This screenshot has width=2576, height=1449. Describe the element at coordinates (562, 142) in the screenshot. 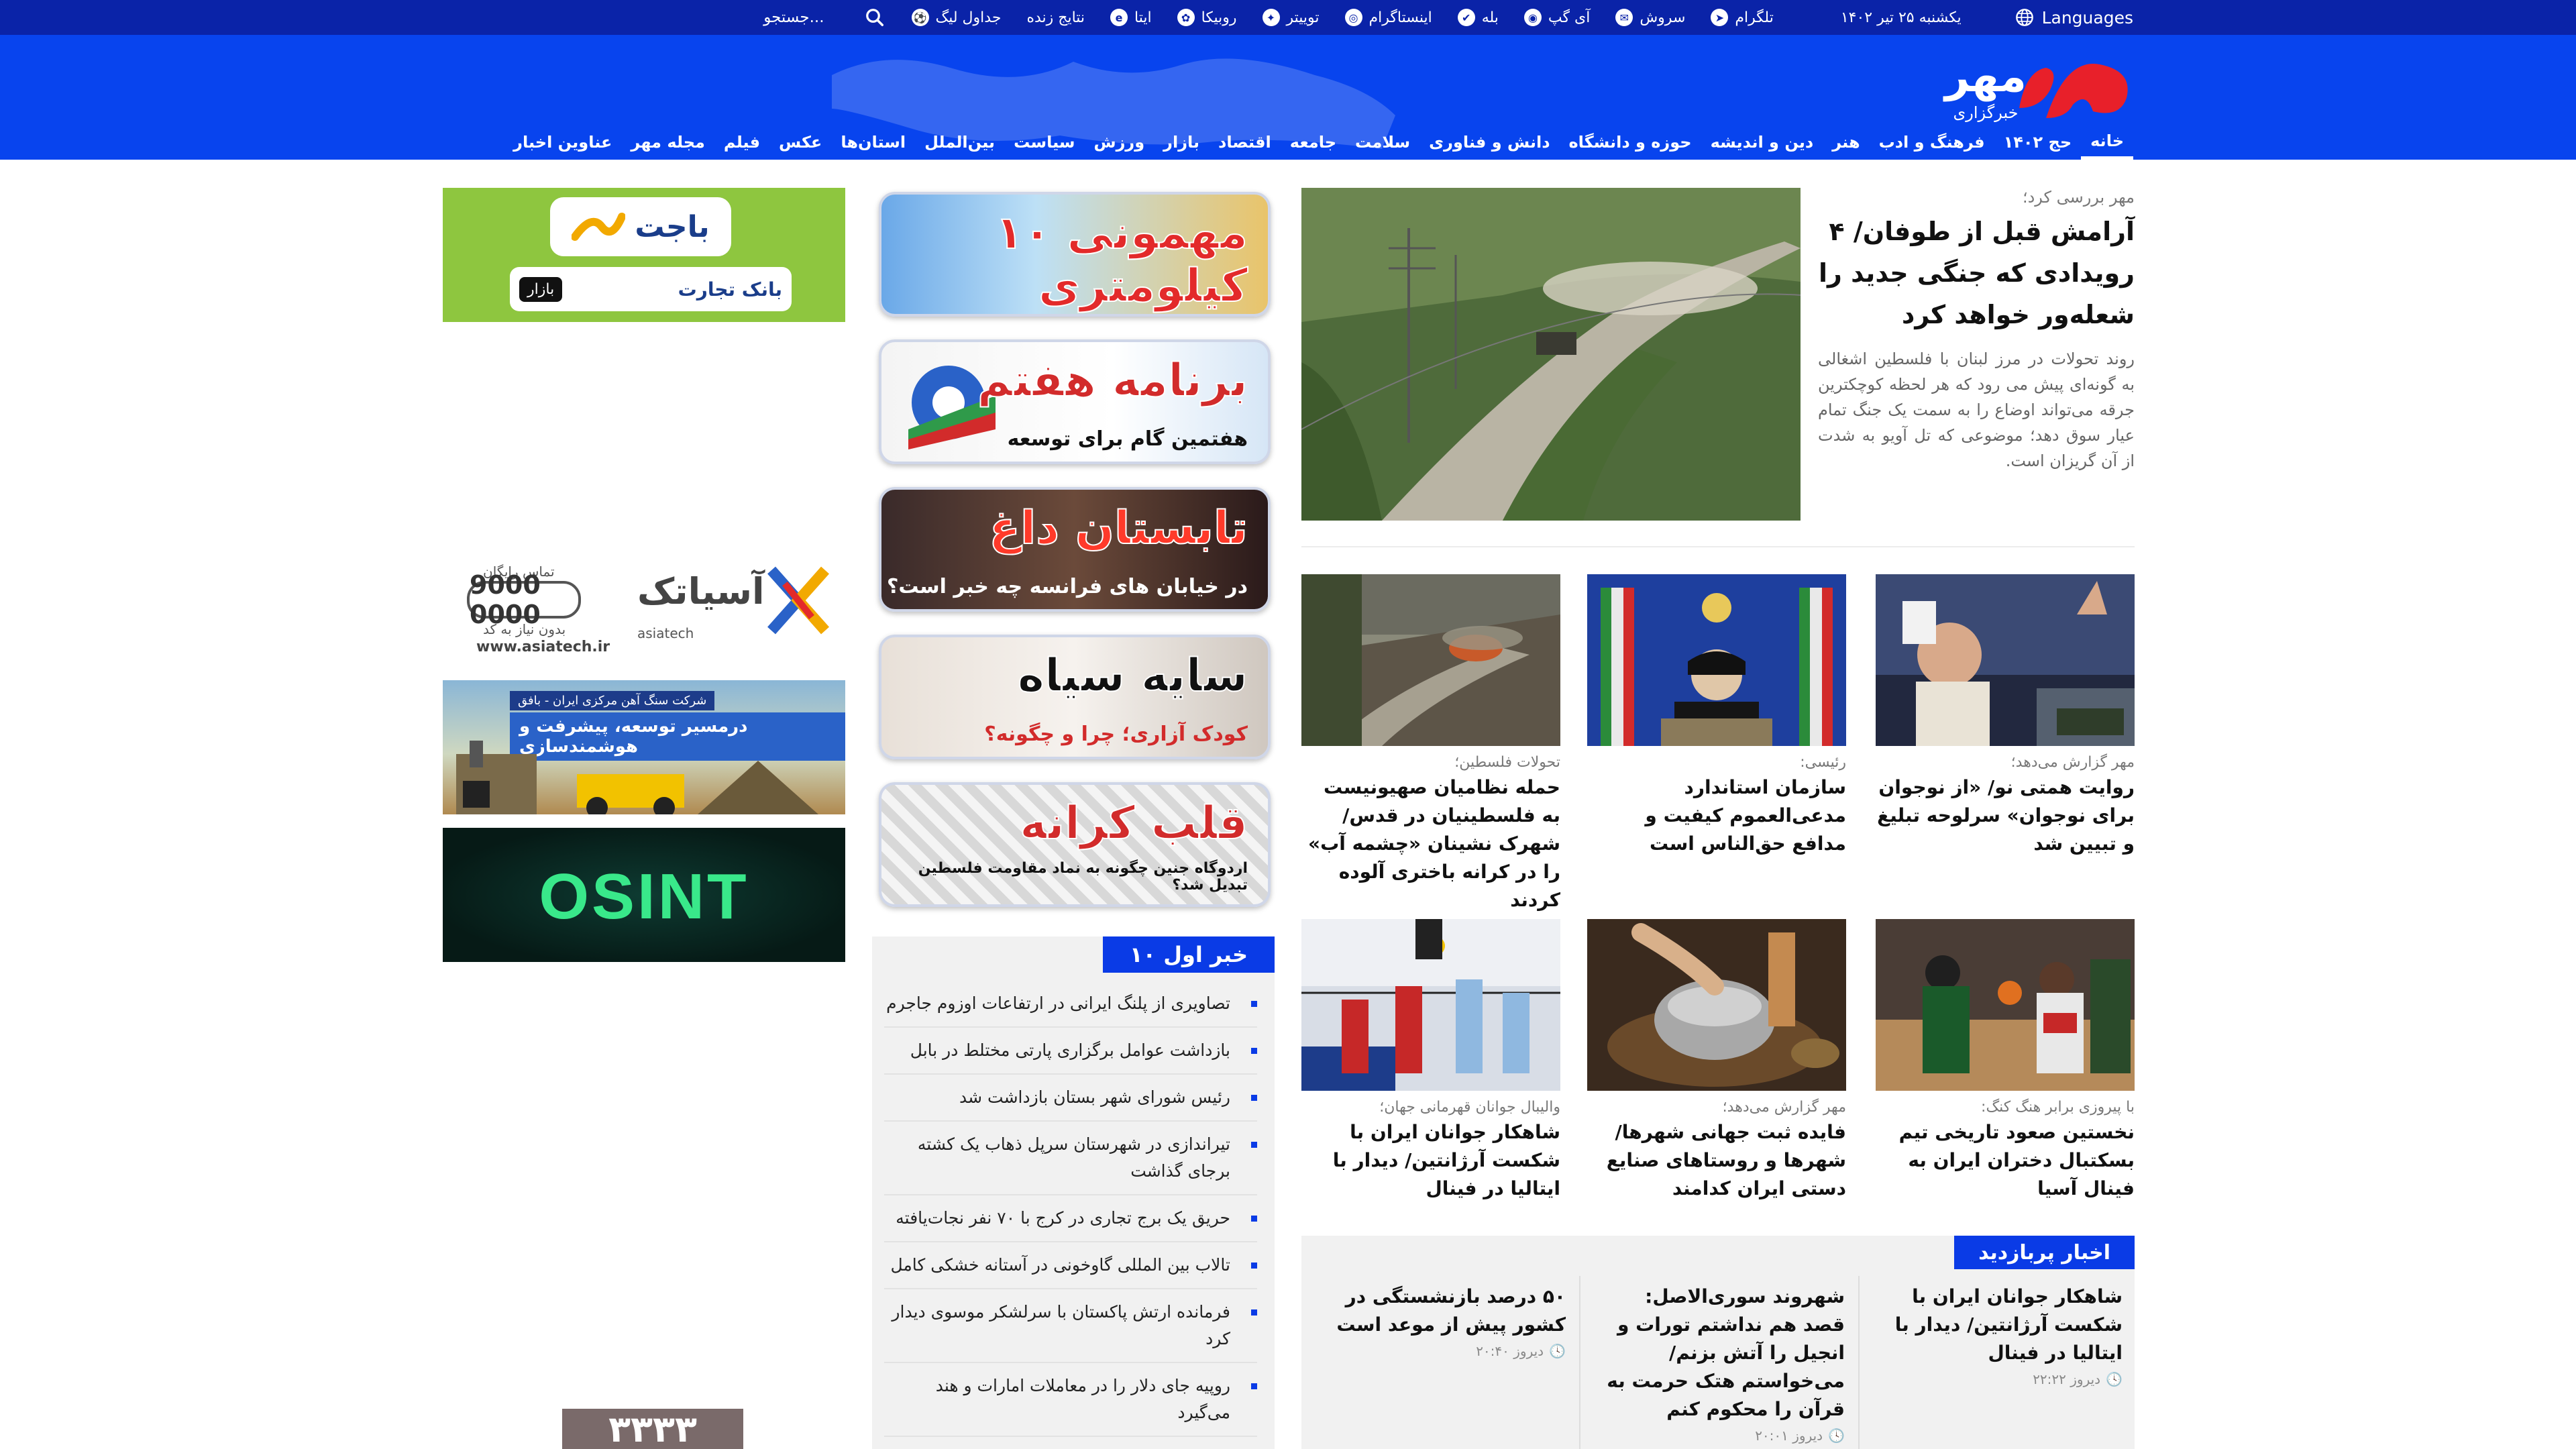

I see `nav-item: عناوین اخبار` at that location.